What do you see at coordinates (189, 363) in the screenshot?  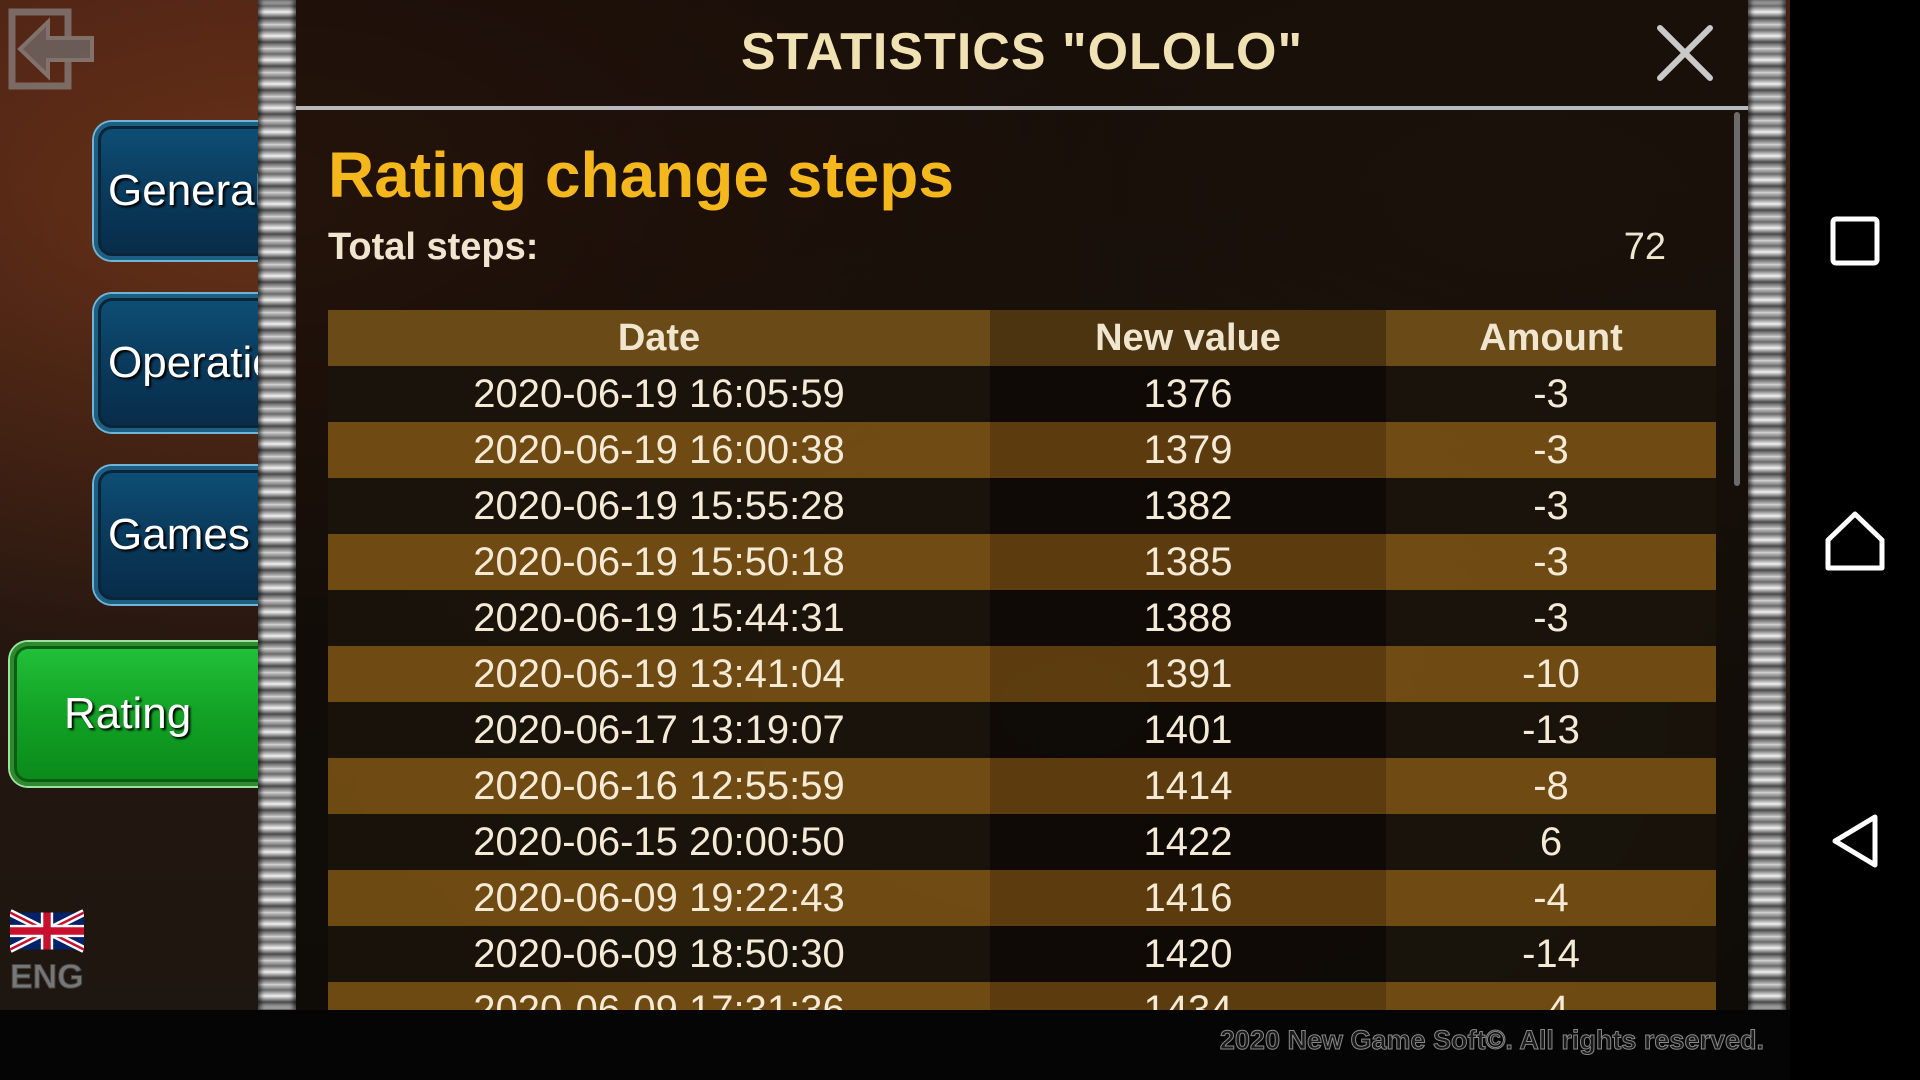 I see `tab-operations: Operations` at bounding box center [189, 363].